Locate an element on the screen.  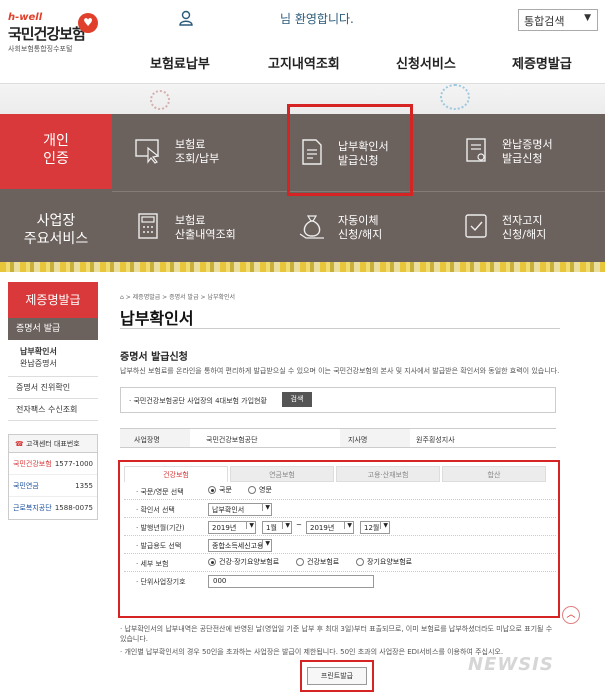
search-scope-value: 통합검색 is located at coordinates (544, 21).